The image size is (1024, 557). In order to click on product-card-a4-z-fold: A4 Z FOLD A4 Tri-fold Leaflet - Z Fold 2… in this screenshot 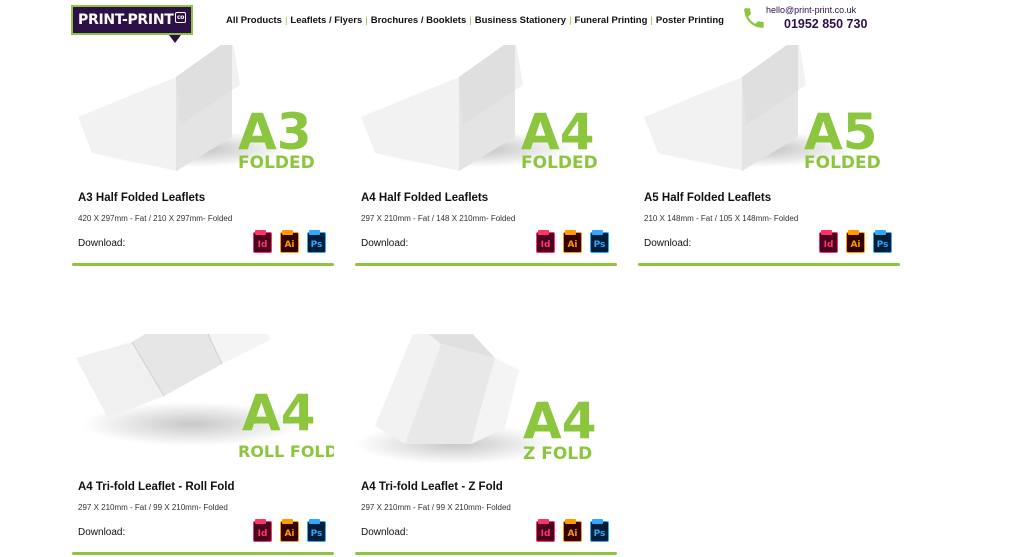, I will do `click(486, 444)`.